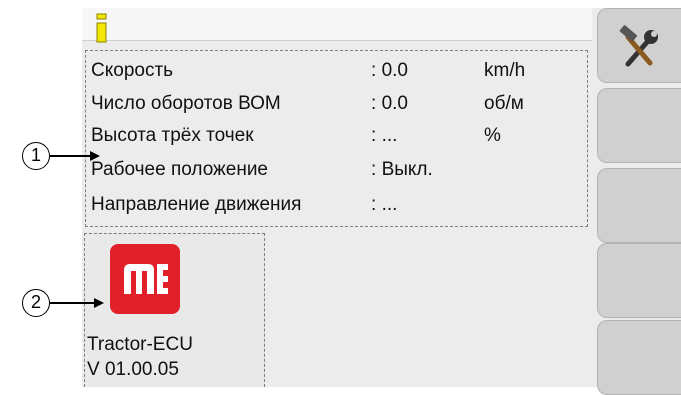  What do you see at coordinates (132, 70) in the screenshot?
I see `row-label: Скорость` at bounding box center [132, 70].